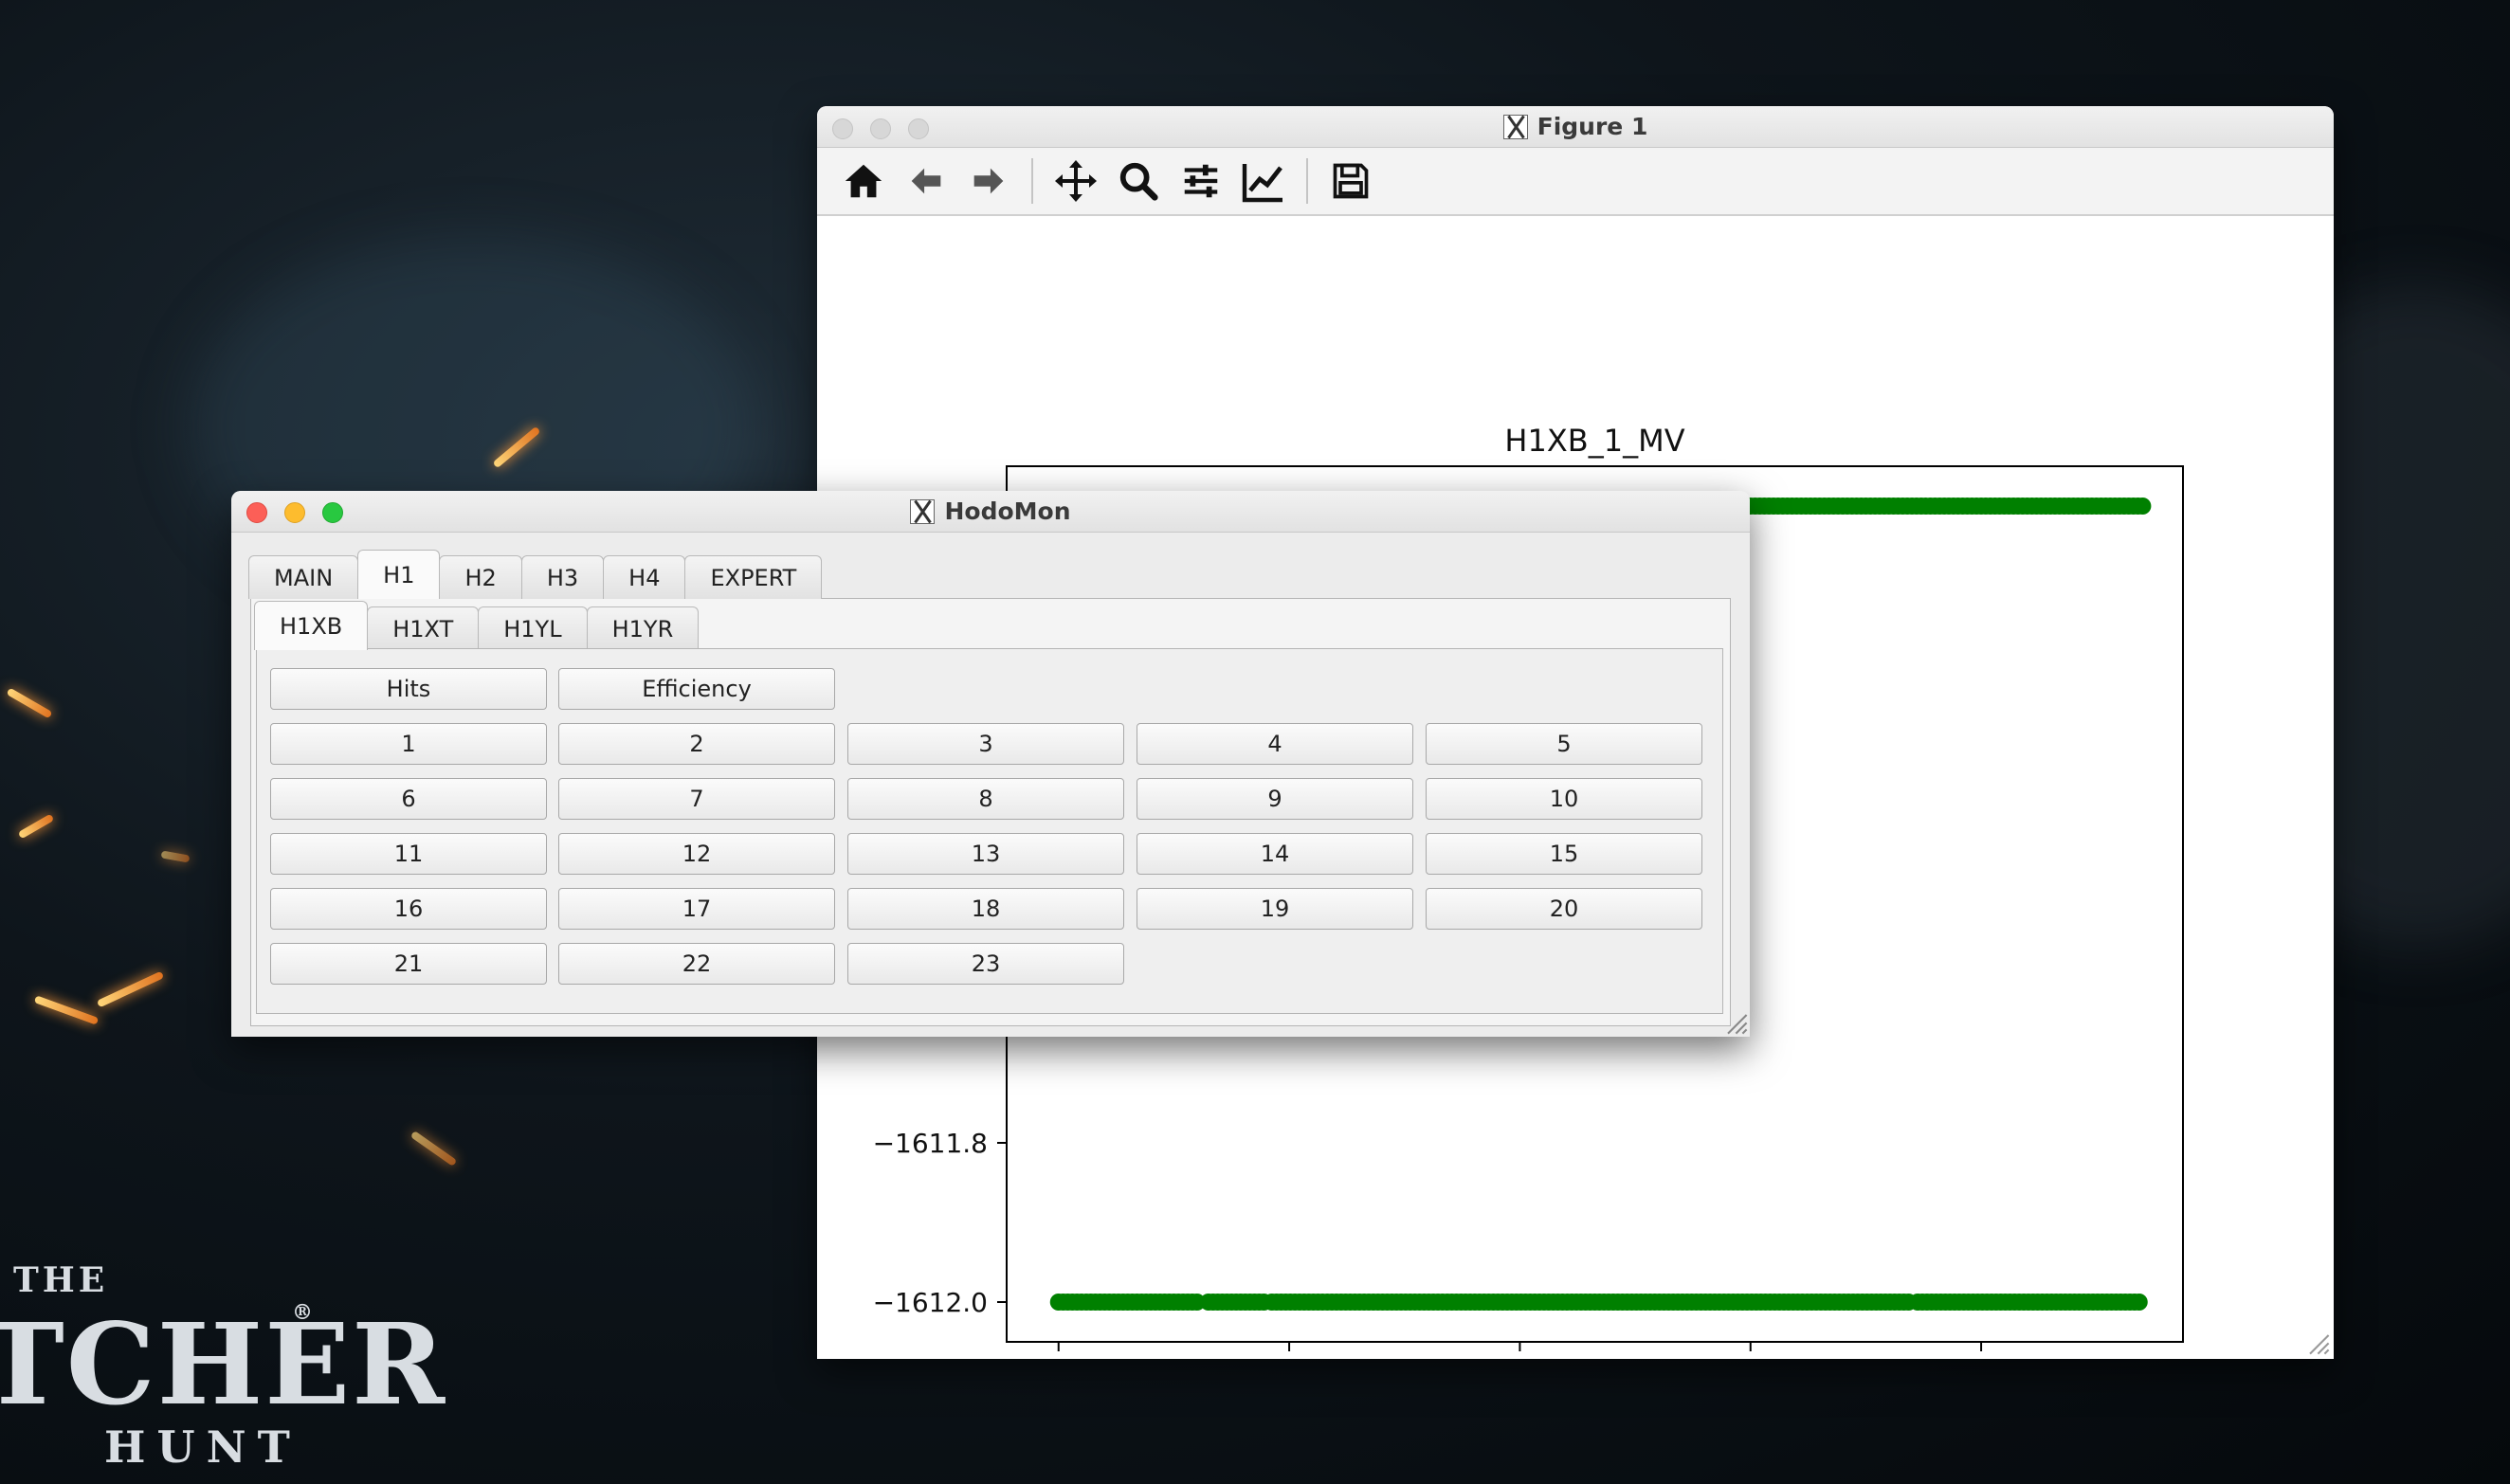 Image resolution: width=2510 pixels, height=1484 pixels. I want to click on channel-10-button: 10, so click(1564, 799).